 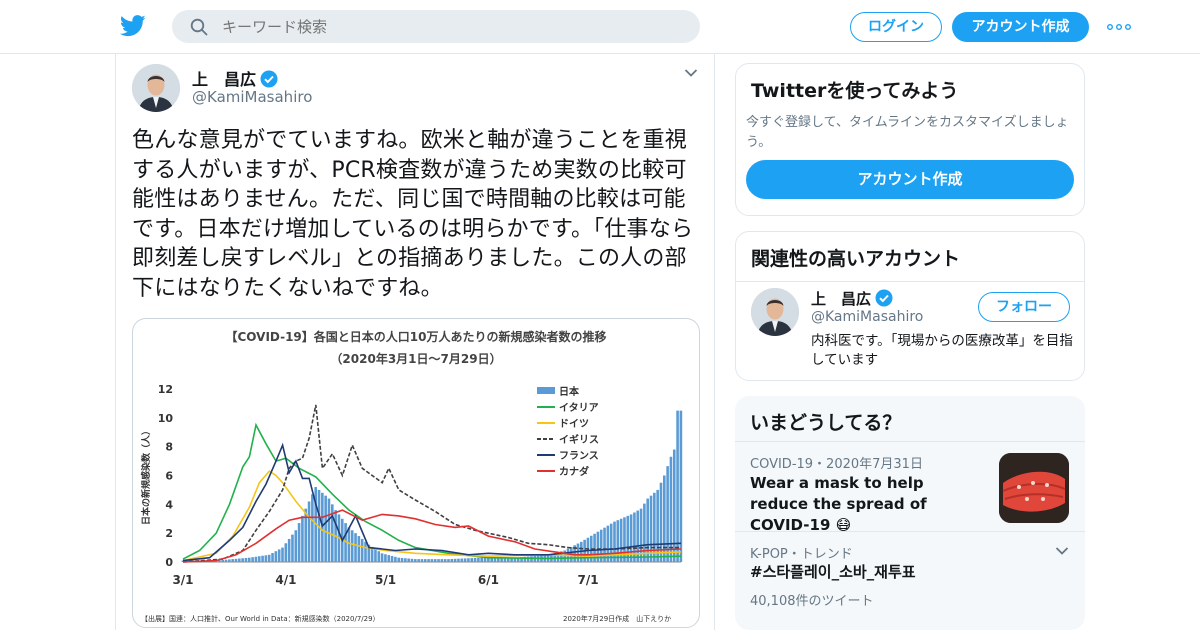 I want to click on legend-label: フランス, so click(x=579, y=456).